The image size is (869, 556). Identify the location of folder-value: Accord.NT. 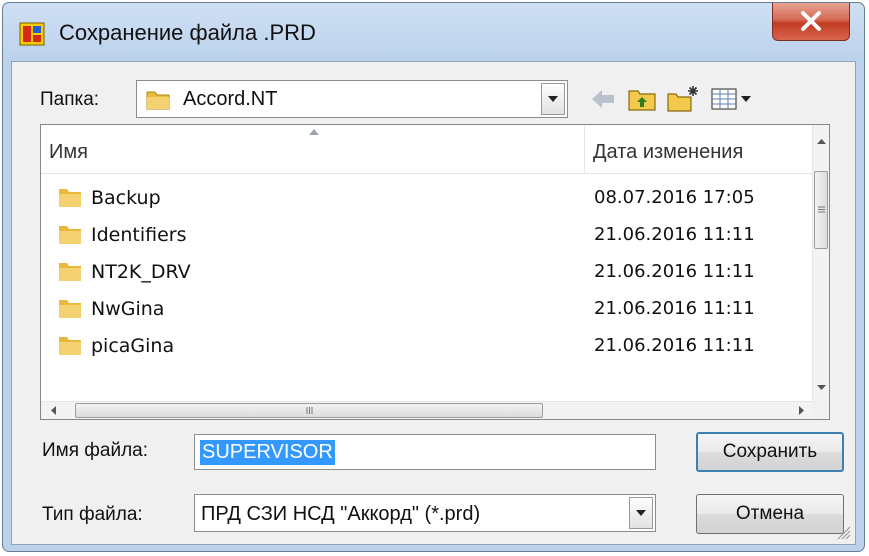
(230, 99).